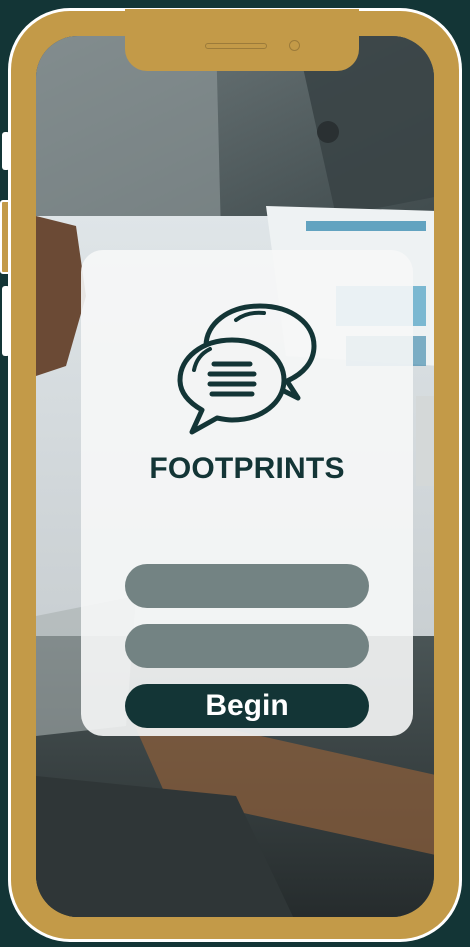 Image resolution: width=470 pixels, height=947 pixels. What do you see at coordinates (247, 369) in the screenshot?
I see `chat-bubbles-icon` at bounding box center [247, 369].